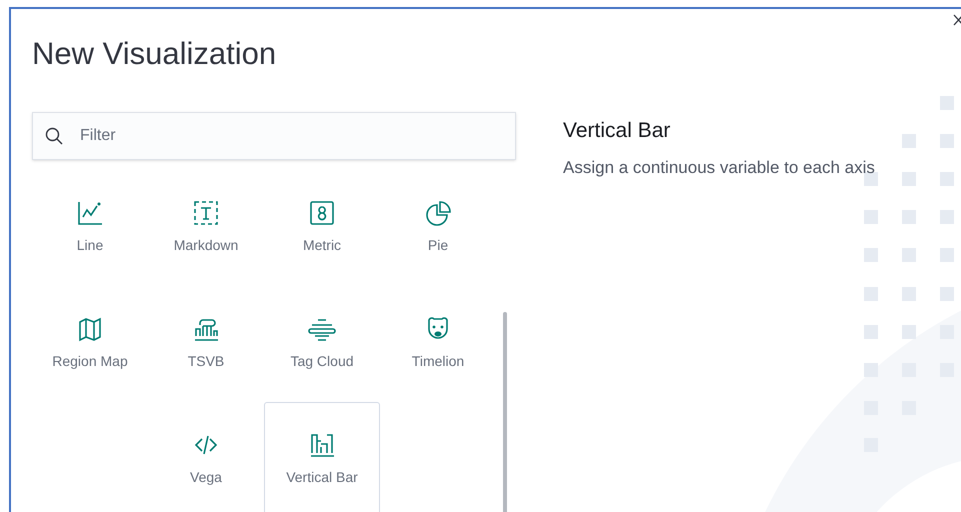  I want to click on visualization-card: Markdown, so click(206, 228).